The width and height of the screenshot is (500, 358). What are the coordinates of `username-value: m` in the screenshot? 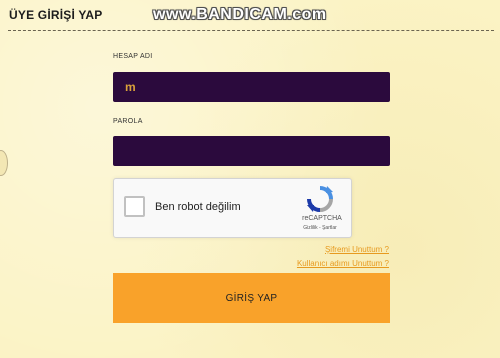 It's located at (130, 87).